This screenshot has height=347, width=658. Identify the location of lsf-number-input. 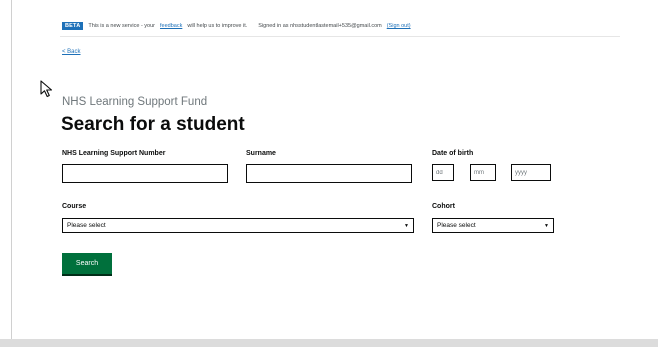
(145, 173).